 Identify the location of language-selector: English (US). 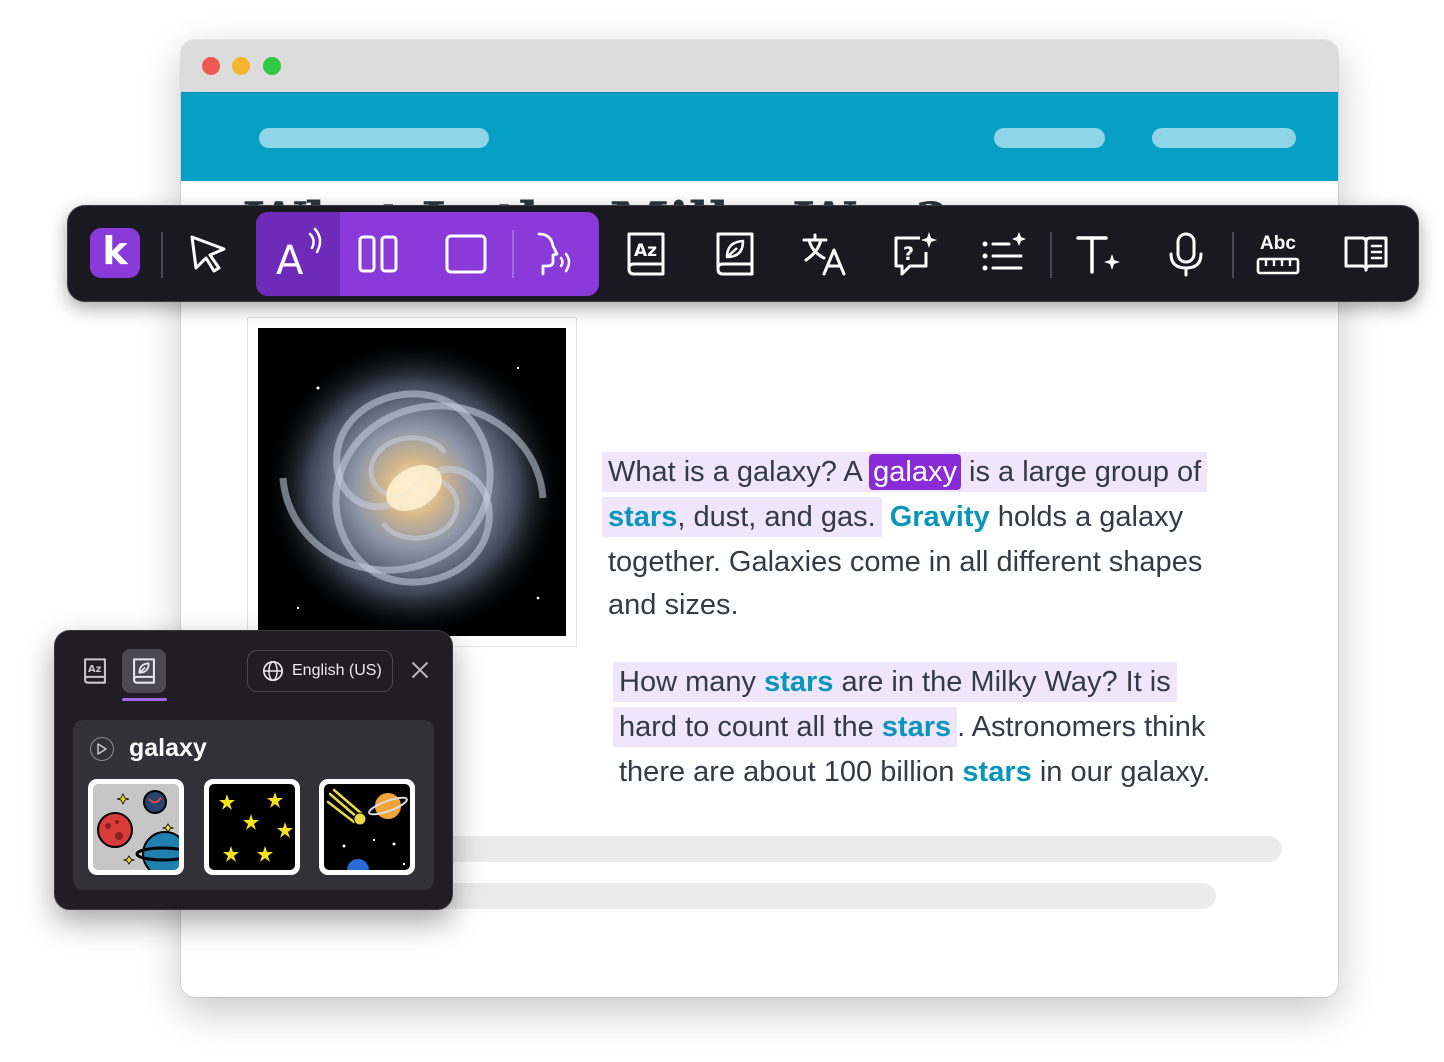
(320, 671).